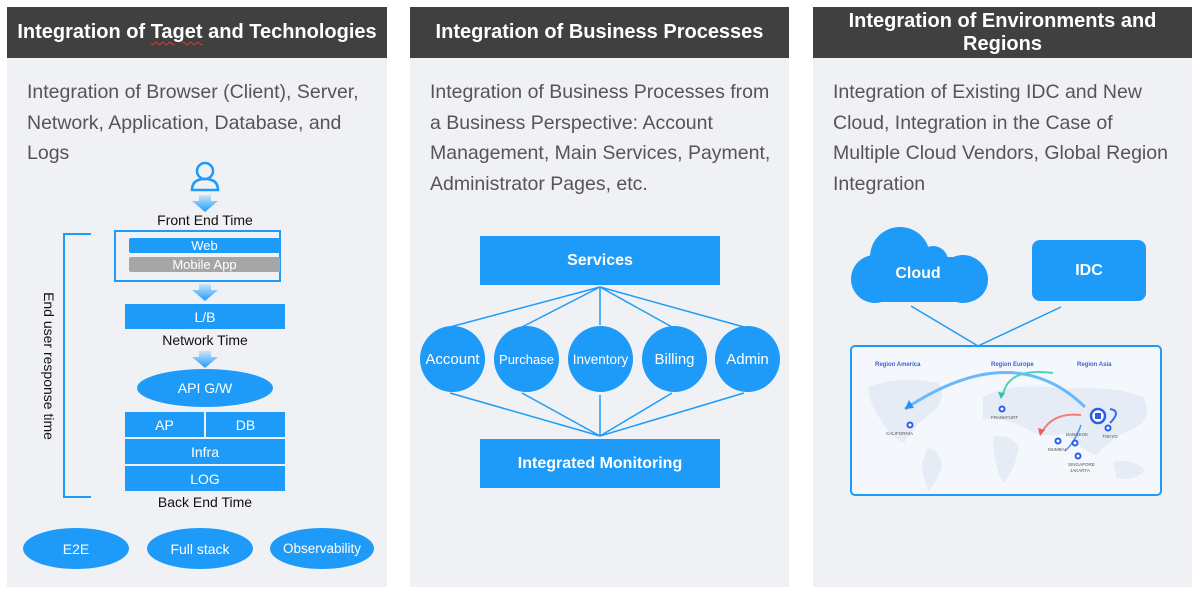 The width and height of the screenshot is (1200, 595). What do you see at coordinates (205, 451) in the screenshot?
I see `infra-box: Infra` at bounding box center [205, 451].